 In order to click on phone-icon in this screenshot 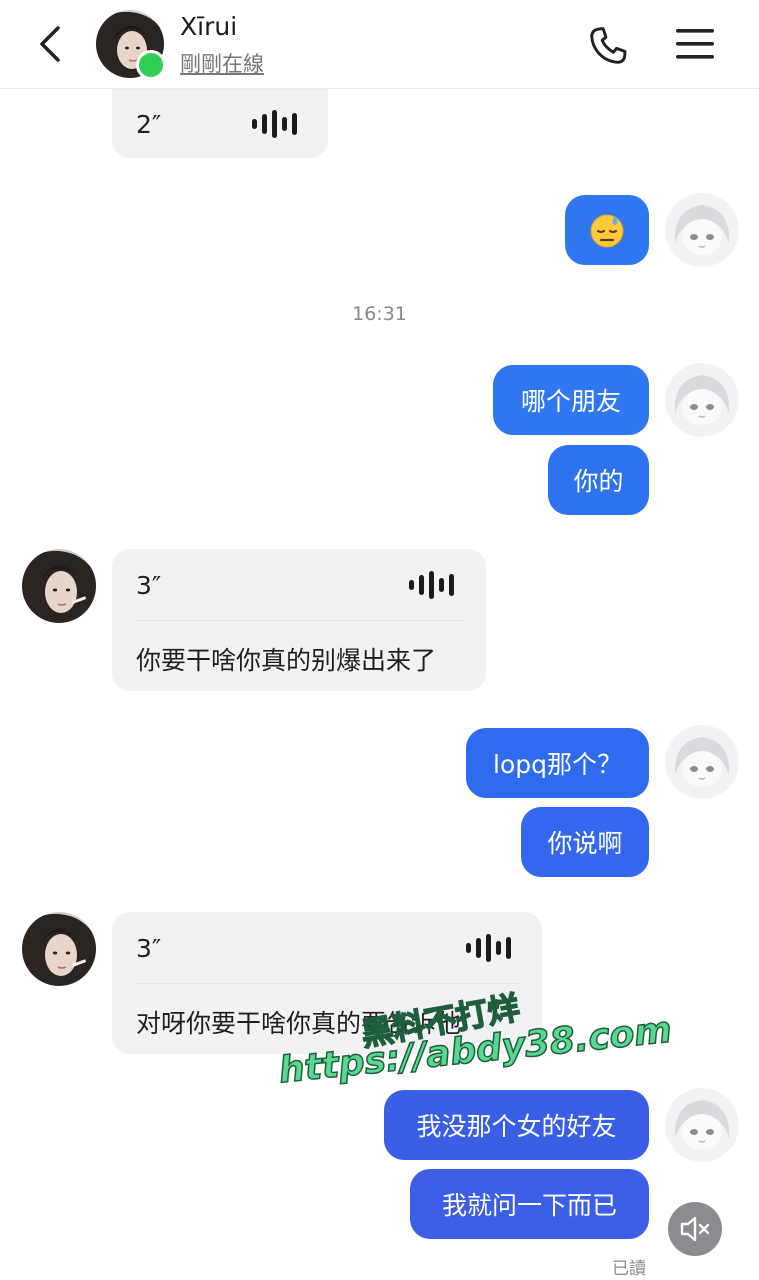, I will do `click(608, 45)`.